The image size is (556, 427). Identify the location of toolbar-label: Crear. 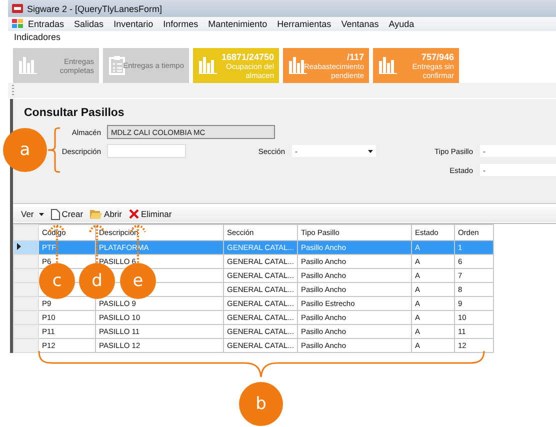
(73, 214).